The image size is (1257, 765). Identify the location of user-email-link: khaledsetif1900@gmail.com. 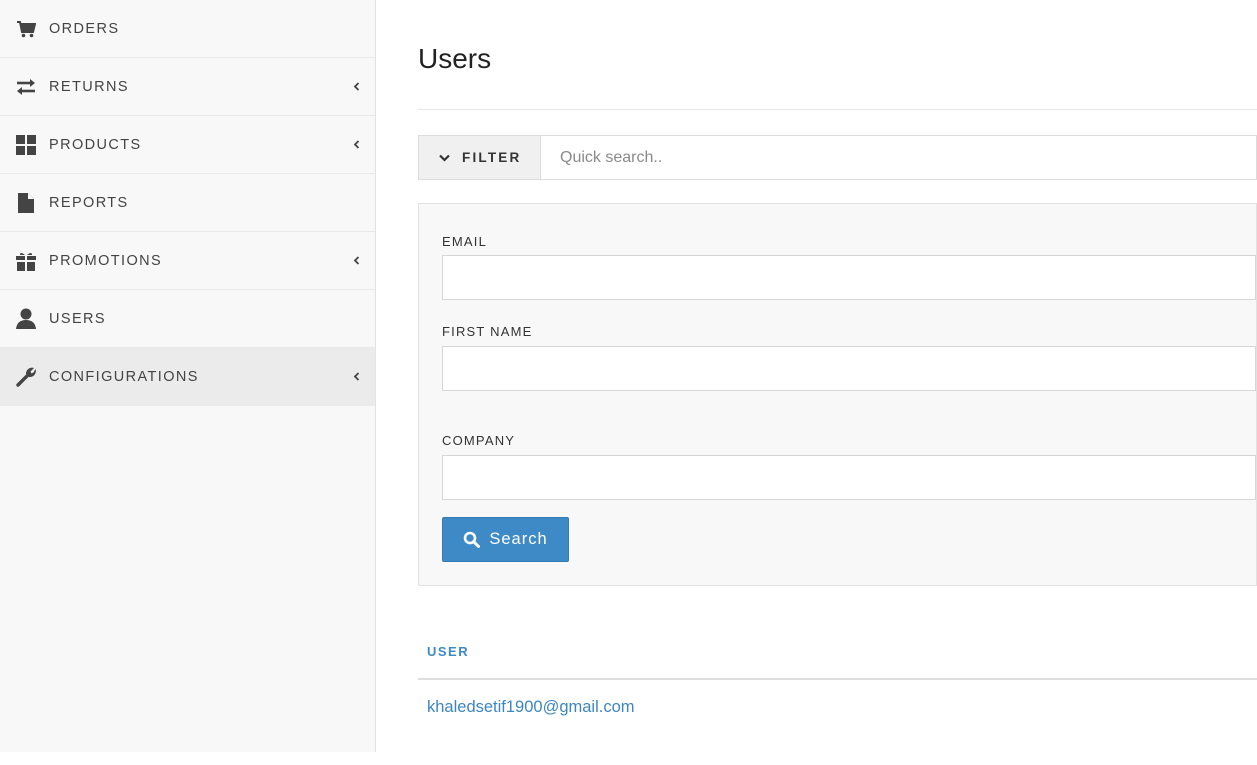
(531, 707).